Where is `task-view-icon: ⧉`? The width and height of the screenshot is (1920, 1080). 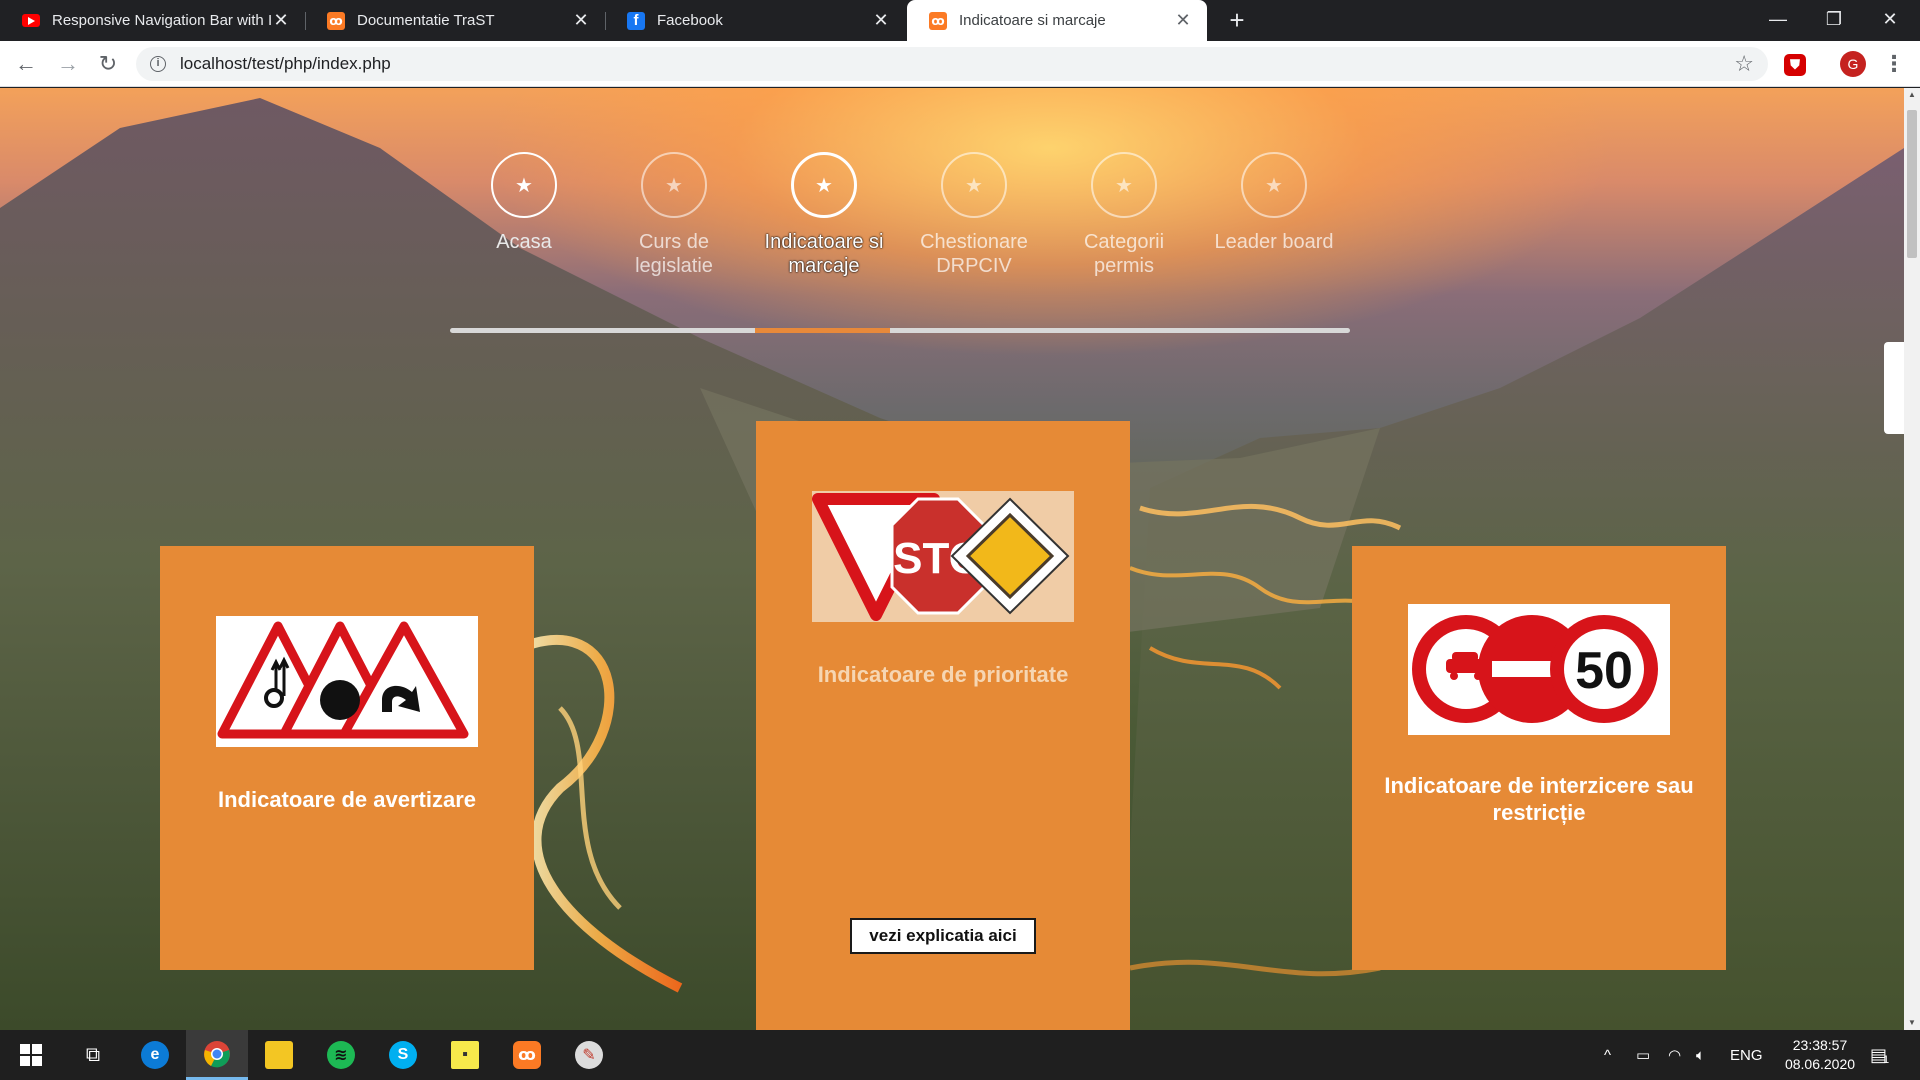 task-view-icon: ⧉ is located at coordinates (93, 1054).